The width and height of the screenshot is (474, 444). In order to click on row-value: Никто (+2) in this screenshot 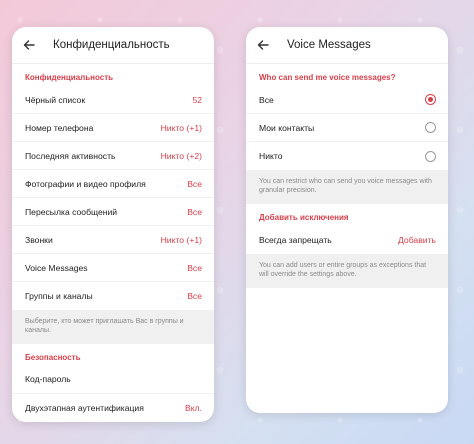, I will do `click(181, 155)`.